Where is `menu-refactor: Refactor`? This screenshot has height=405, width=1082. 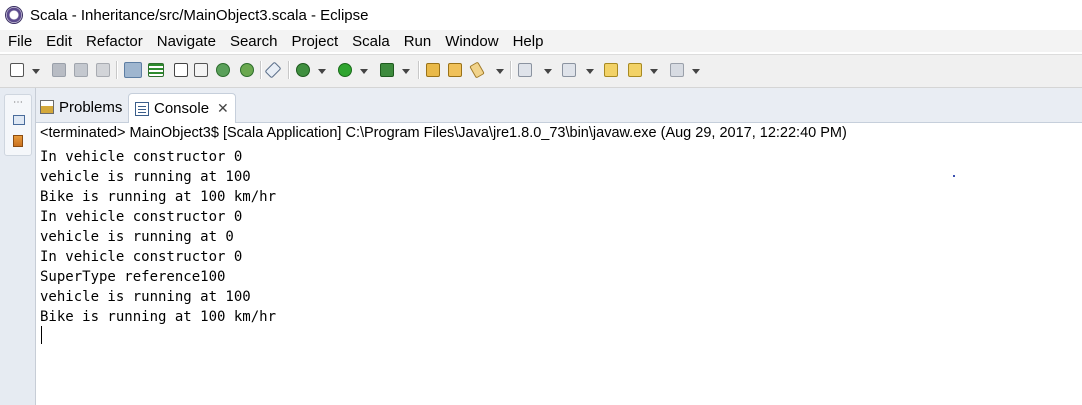 menu-refactor: Refactor is located at coordinates (113, 41).